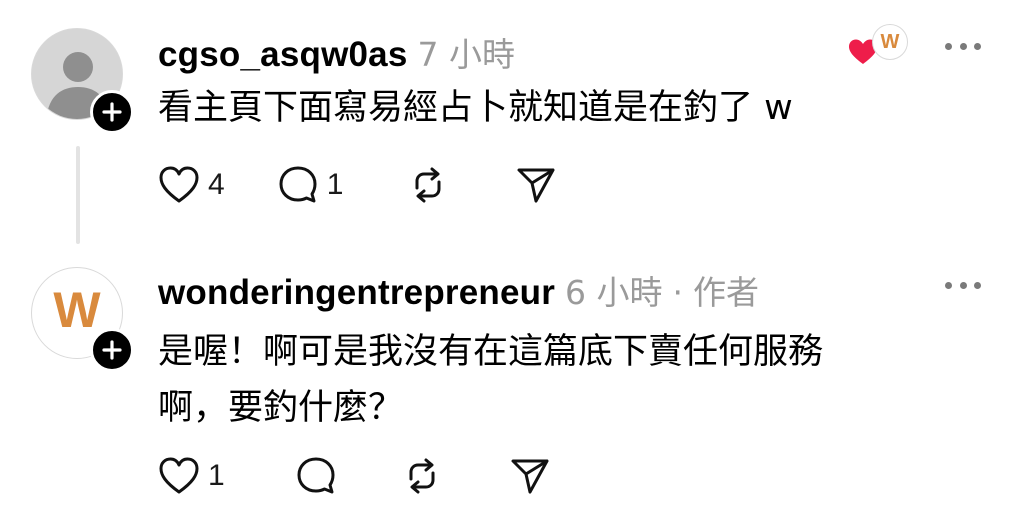  Describe the element at coordinates (283, 55) in the screenshot. I see `username: cgso_asqw0as` at that location.